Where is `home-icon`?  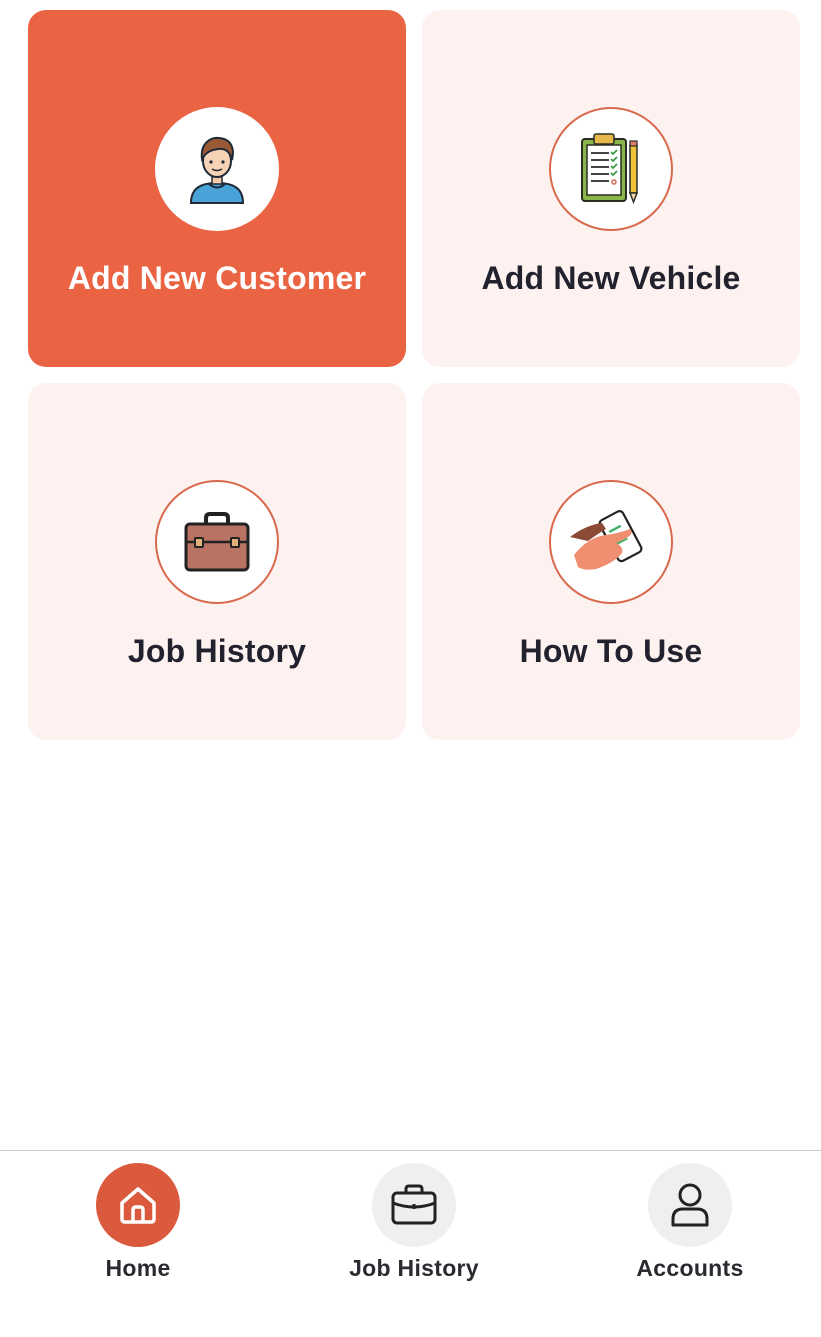 home-icon is located at coordinates (138, 1205).